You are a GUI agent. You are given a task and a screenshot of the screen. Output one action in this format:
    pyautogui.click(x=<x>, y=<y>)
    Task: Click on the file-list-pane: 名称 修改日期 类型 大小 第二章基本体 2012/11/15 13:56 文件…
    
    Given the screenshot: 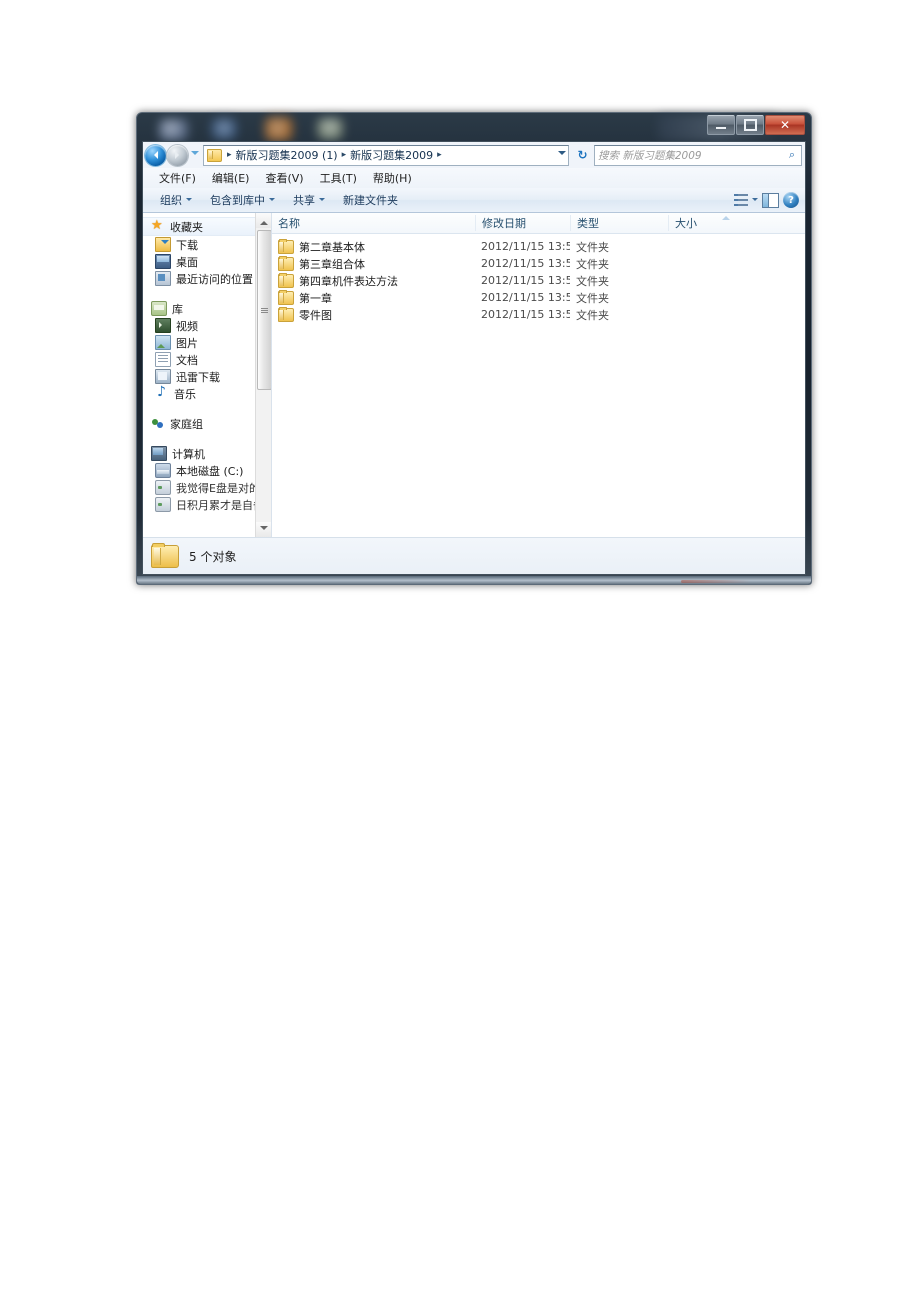 What is the action you would take?
    pyautogui.click(x=538, y=375)
    